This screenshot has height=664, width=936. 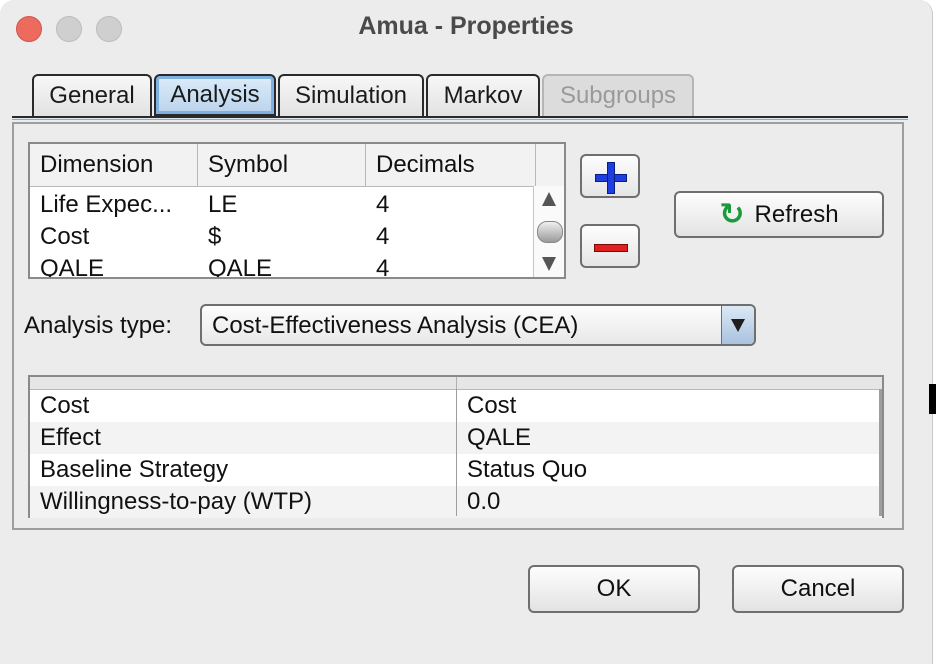 I want to click on param-name-cell: Cost, so click(x=65, y=405).